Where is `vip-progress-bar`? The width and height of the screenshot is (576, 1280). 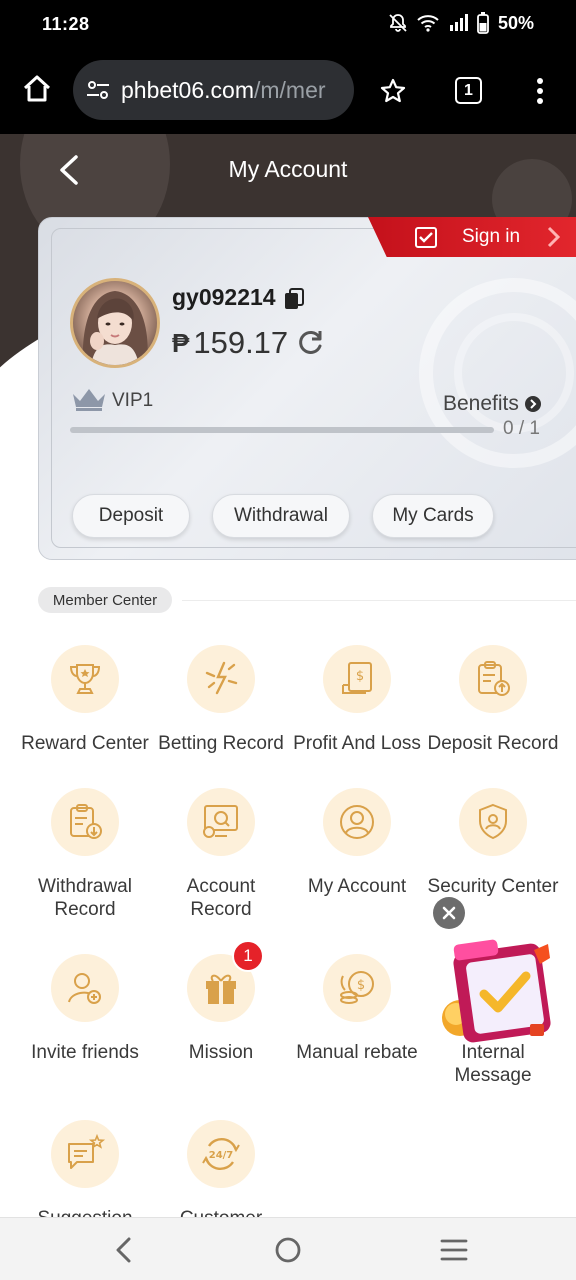
vip-progress-bar is located at coordinates (282, 430).